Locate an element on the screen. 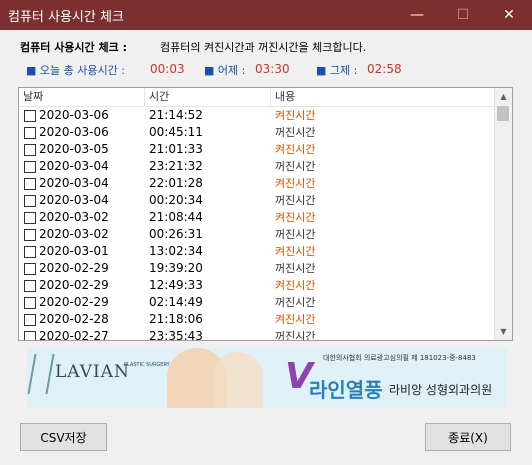  column-header-date: 날짜 is located at coordinates (82, 97).